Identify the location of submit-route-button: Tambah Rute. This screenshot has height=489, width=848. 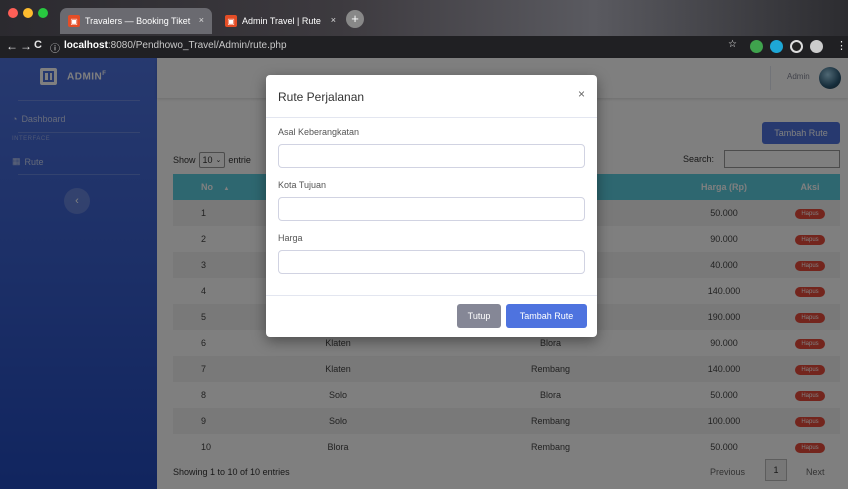
(546, 316).